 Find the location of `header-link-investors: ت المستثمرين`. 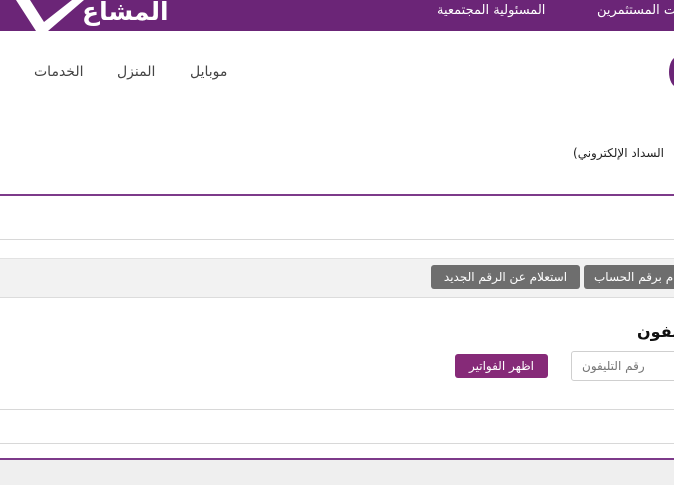

header-link-investors: ت المستثمرين is located at coordinates (635, 10).